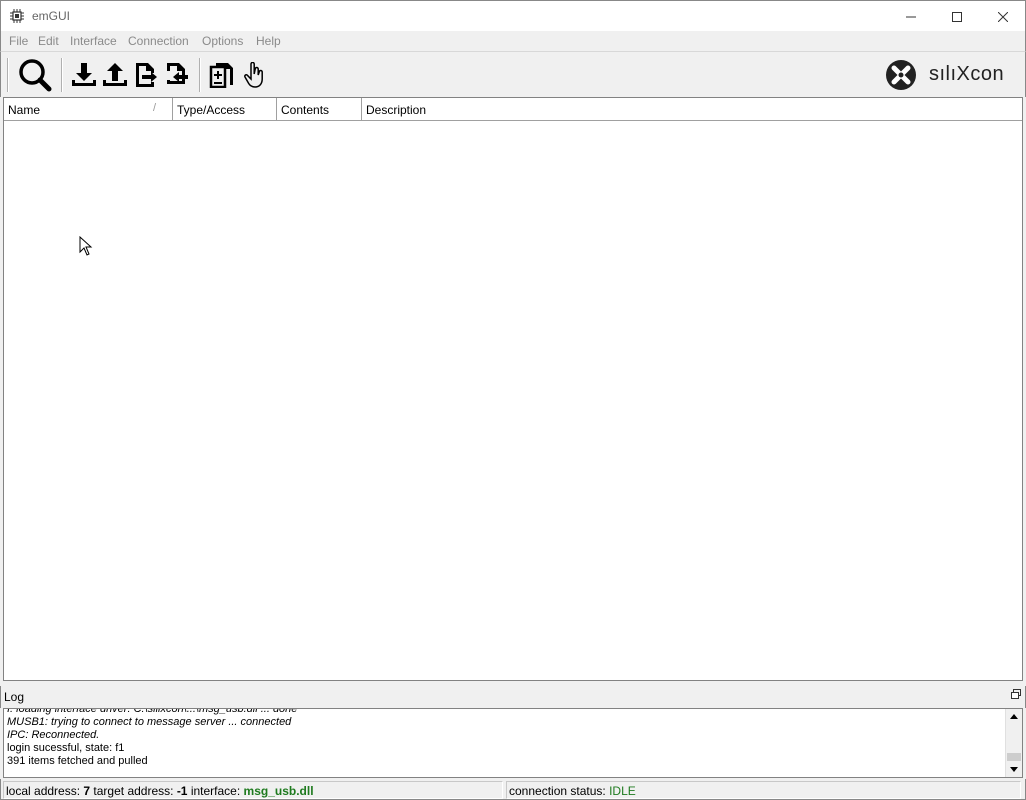  I want to click on file-import-icon, so click(177, 73).